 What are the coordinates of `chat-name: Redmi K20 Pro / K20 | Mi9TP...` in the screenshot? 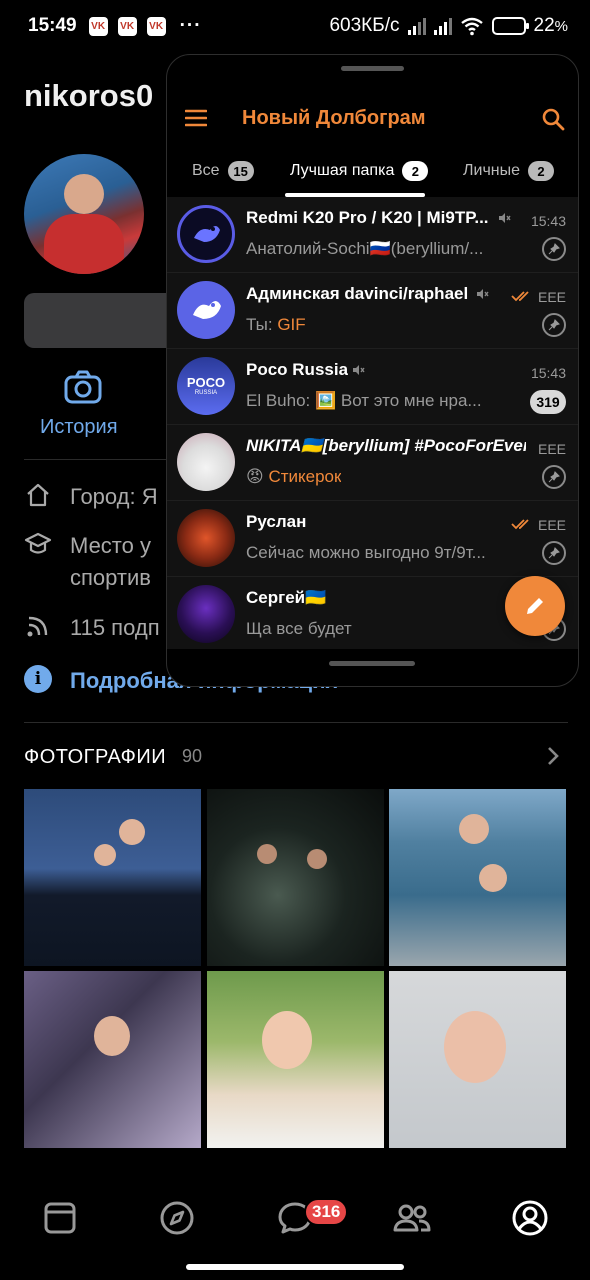 It's located at (367, 217).